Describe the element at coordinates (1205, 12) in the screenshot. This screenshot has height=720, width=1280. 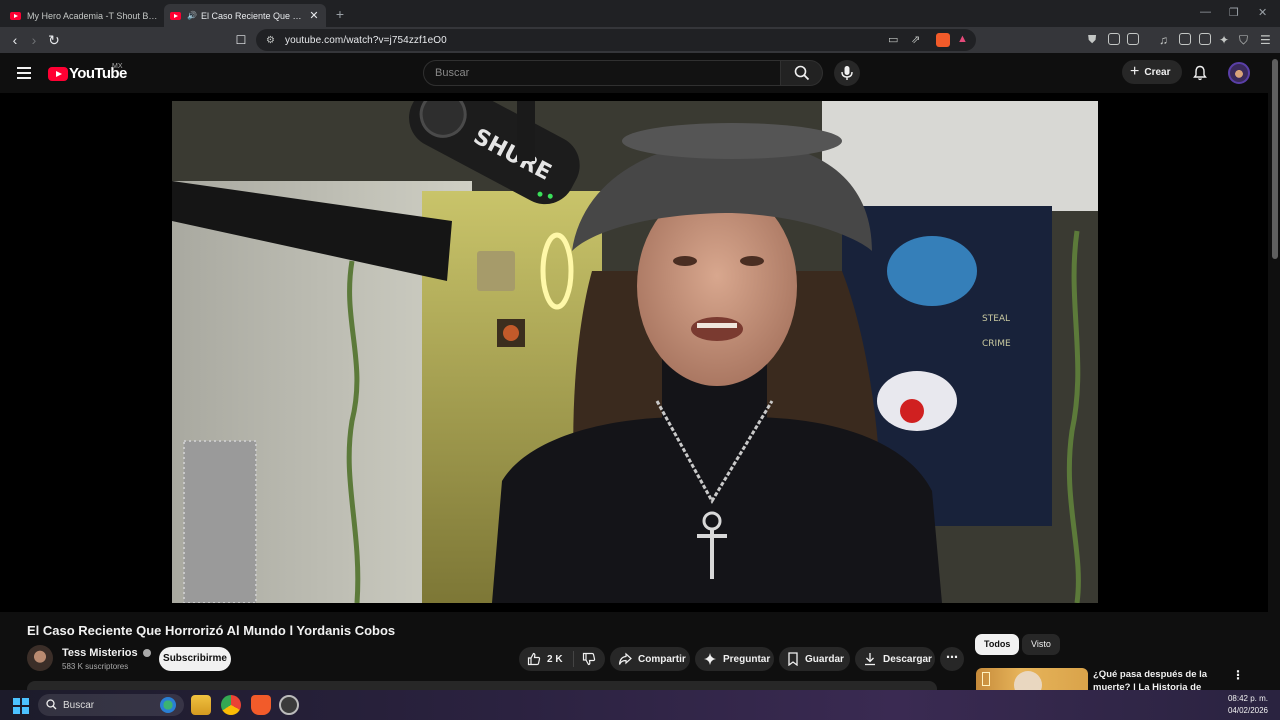
I see `minimize-window-icon: —` at that location.